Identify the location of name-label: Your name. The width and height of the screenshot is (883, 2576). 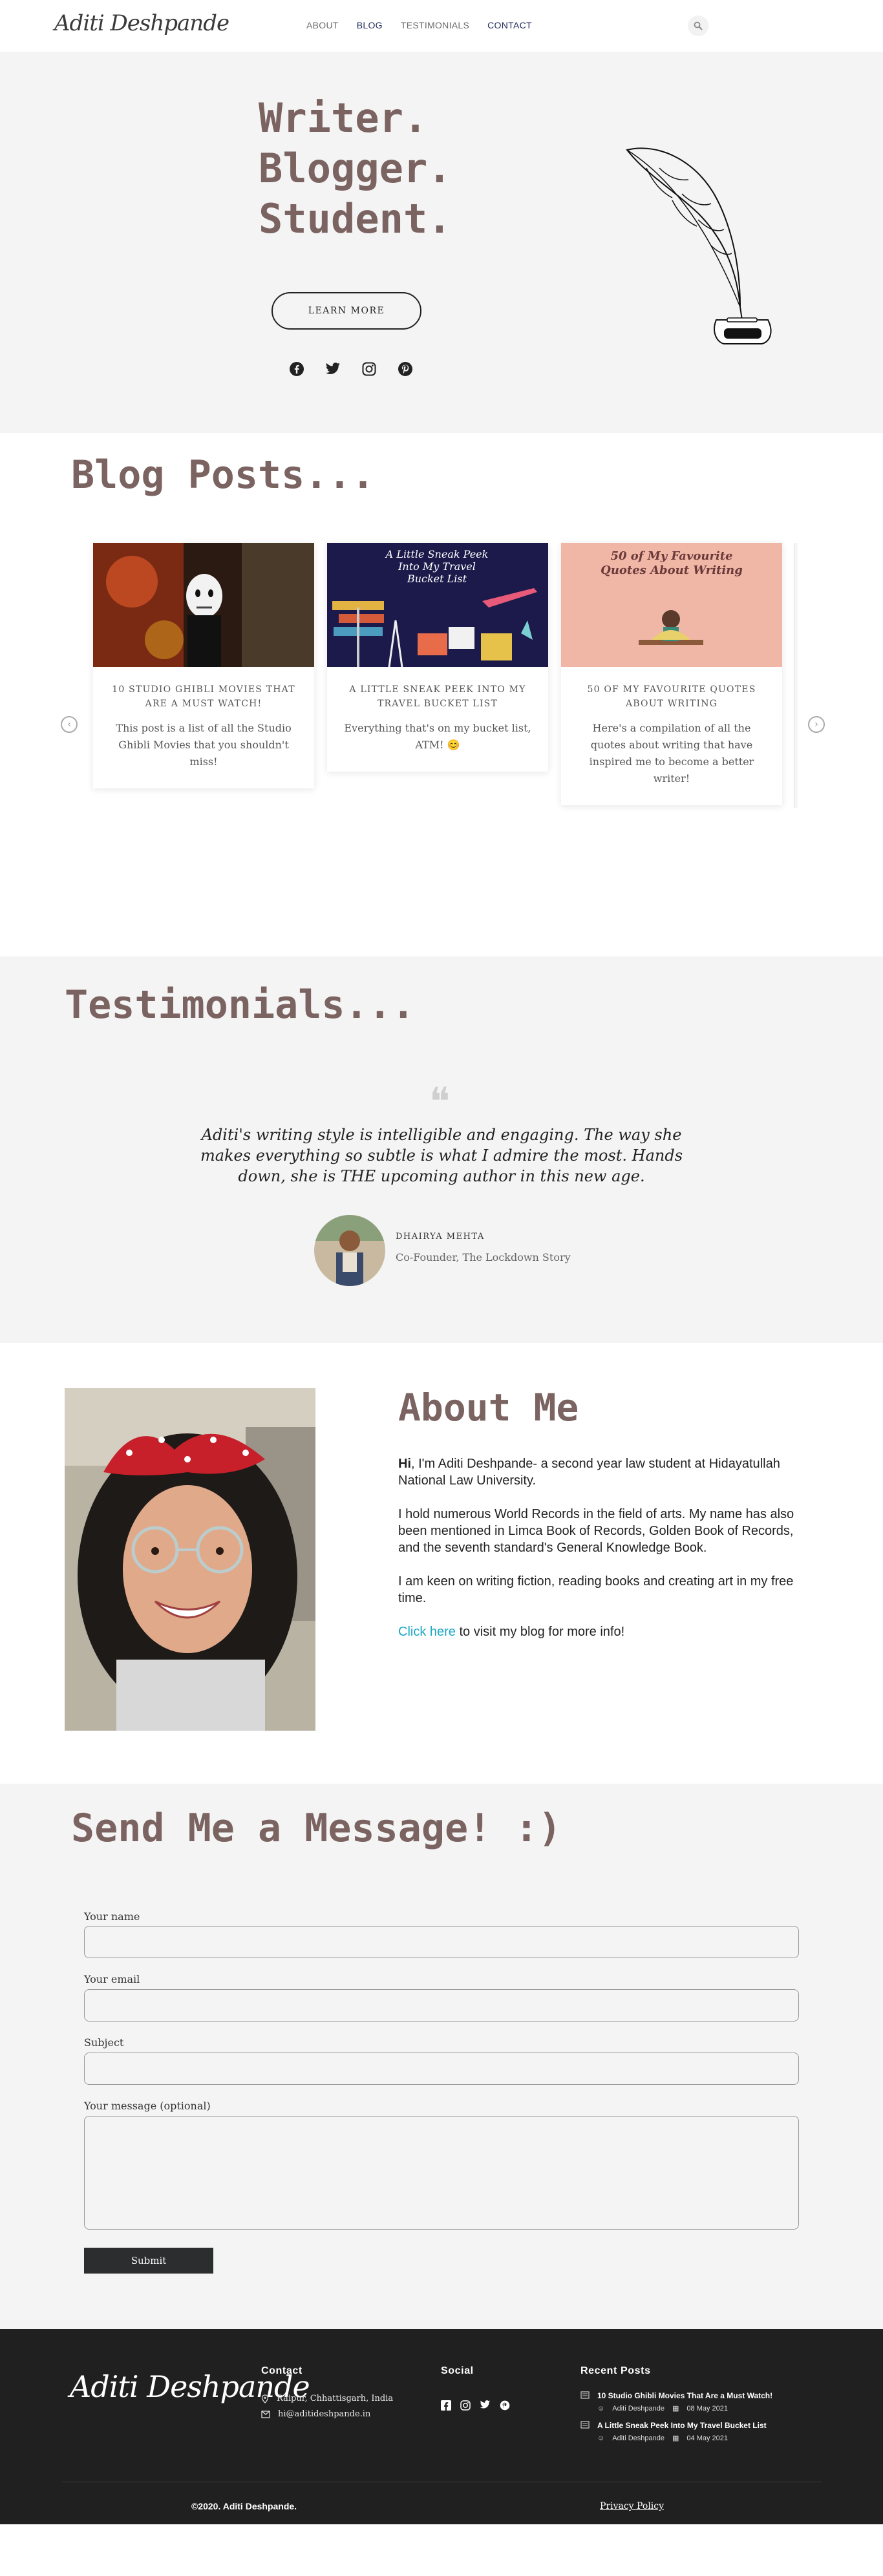
(112, 1916).